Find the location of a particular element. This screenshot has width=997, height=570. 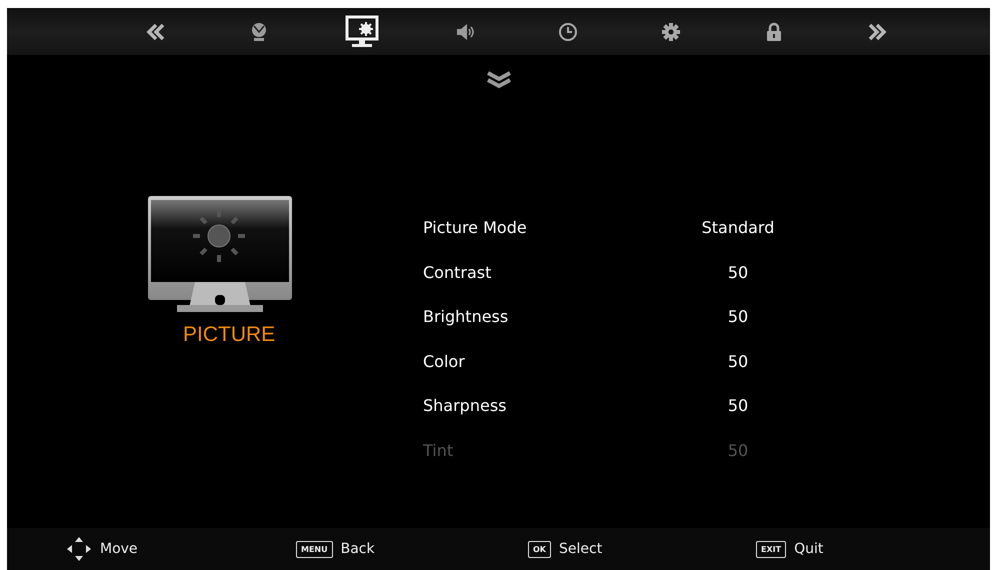

double-chevron-down-icon is located at coordinates (499, 80).